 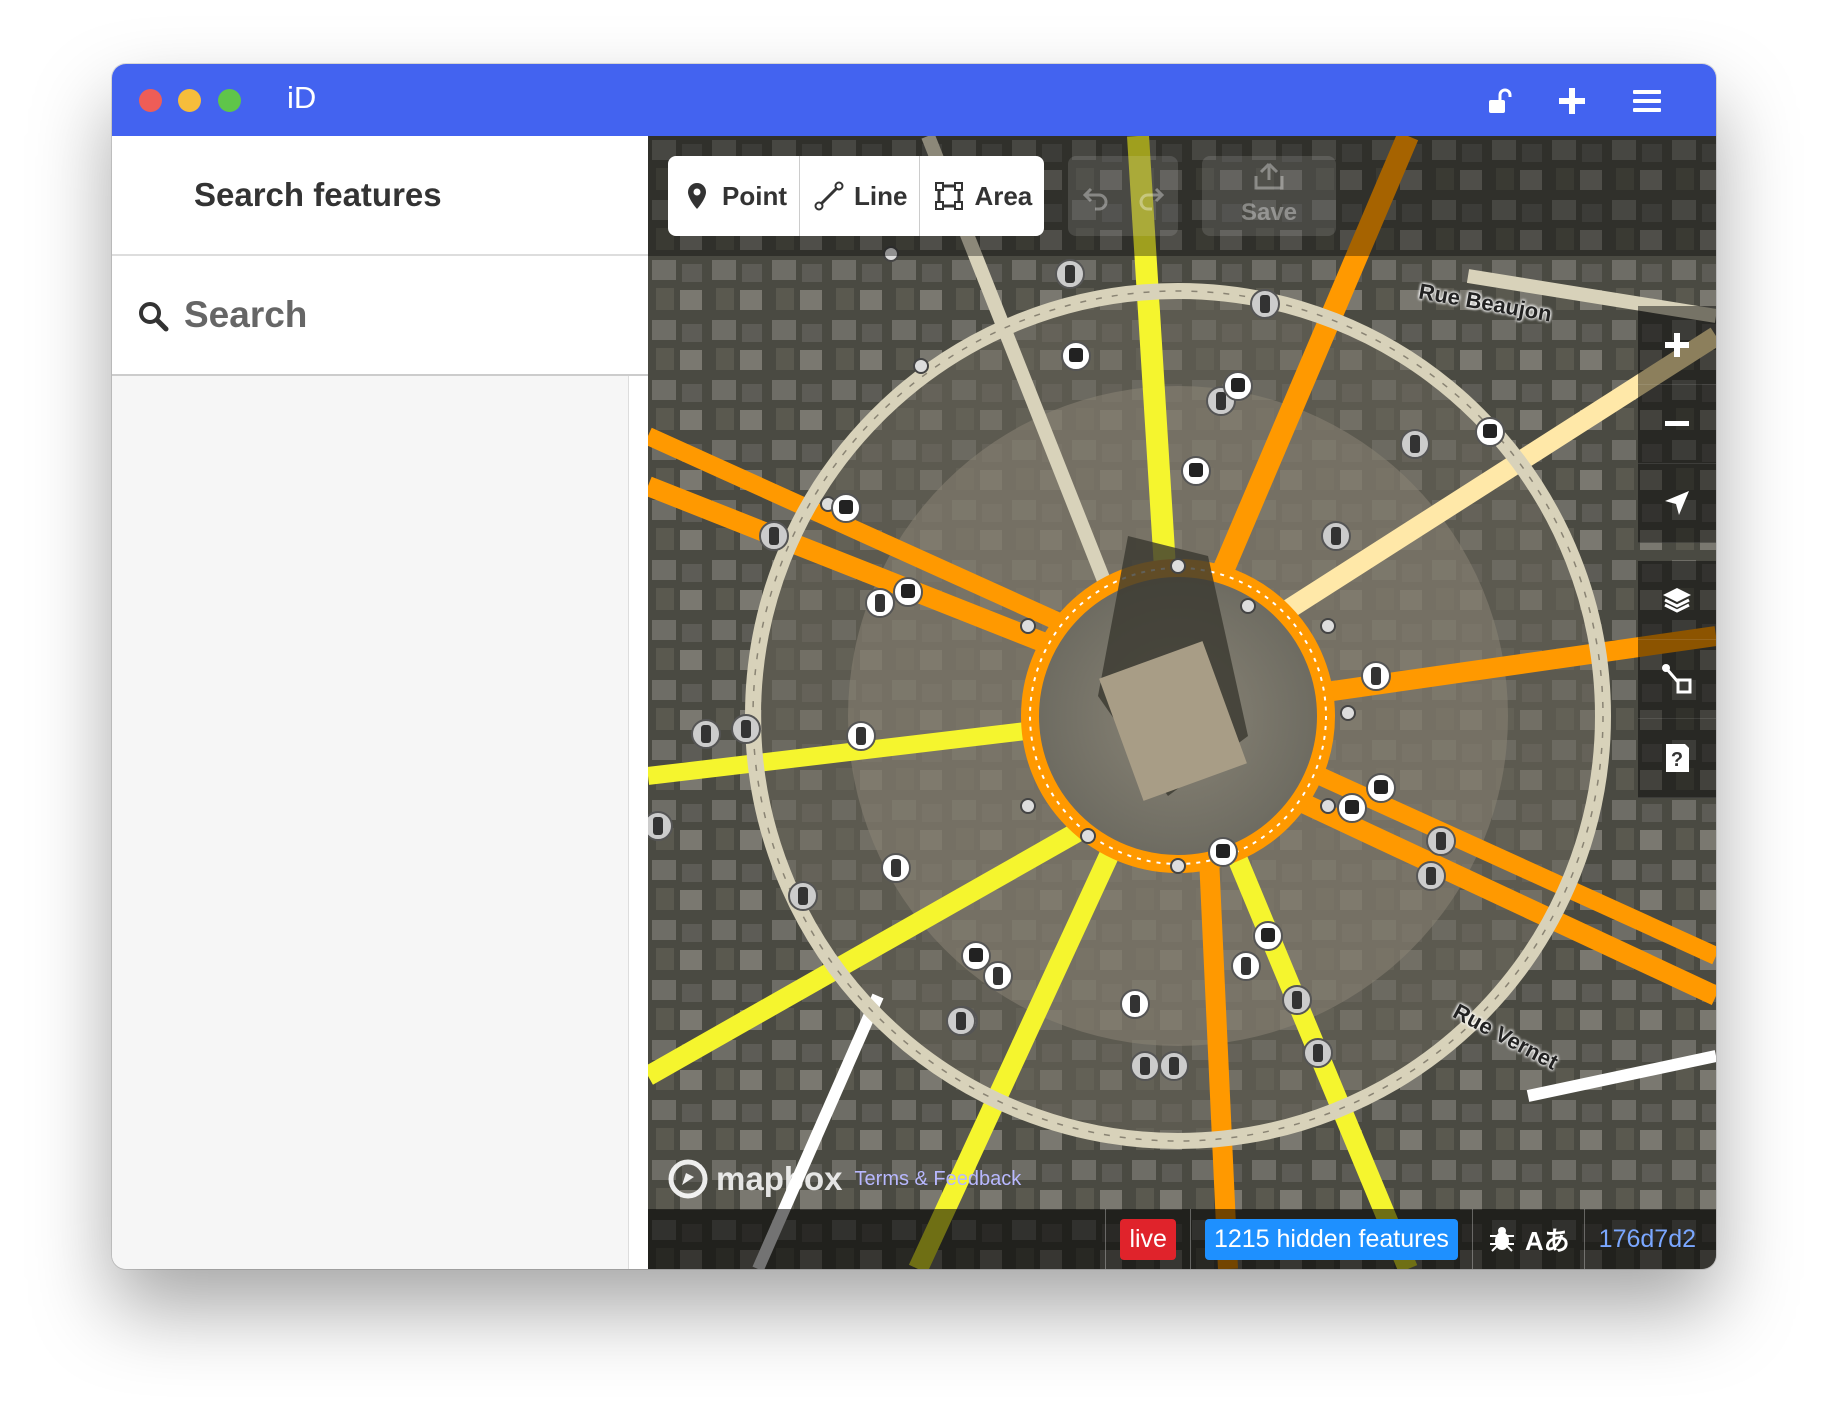 I want to click on lock-open-icon, so click(x=1499, y=101).